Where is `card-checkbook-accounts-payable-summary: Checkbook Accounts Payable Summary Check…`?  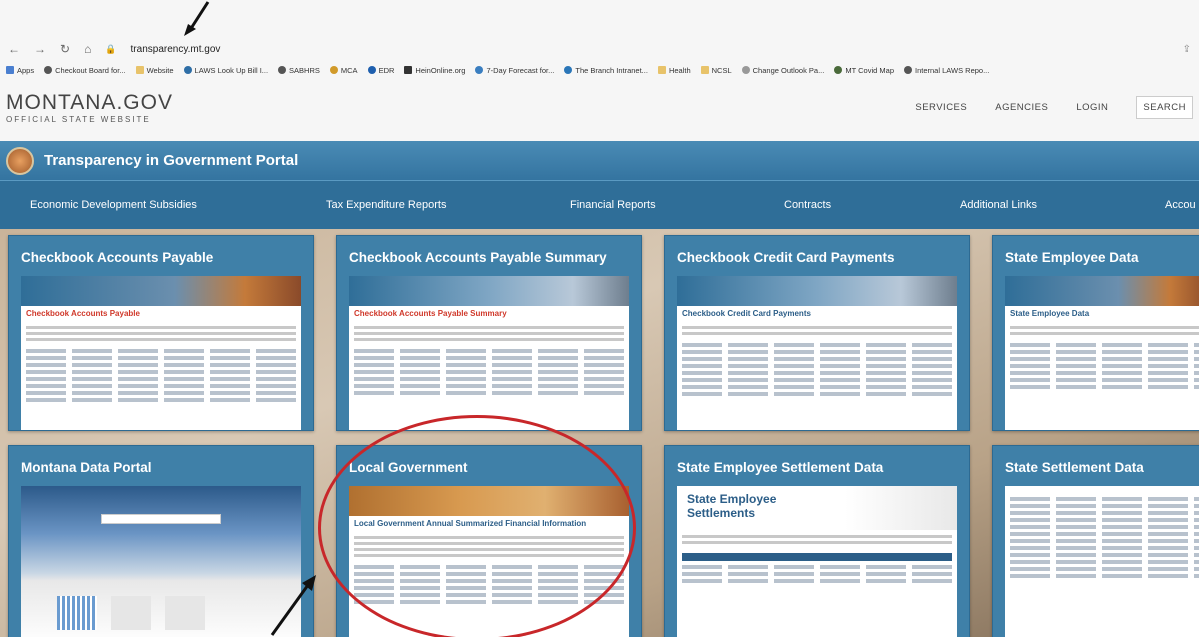
card-checkbook-accounts-payable-summary: Checkbook Accounts Payable Summary Check… is located at coordinates (489, 333).